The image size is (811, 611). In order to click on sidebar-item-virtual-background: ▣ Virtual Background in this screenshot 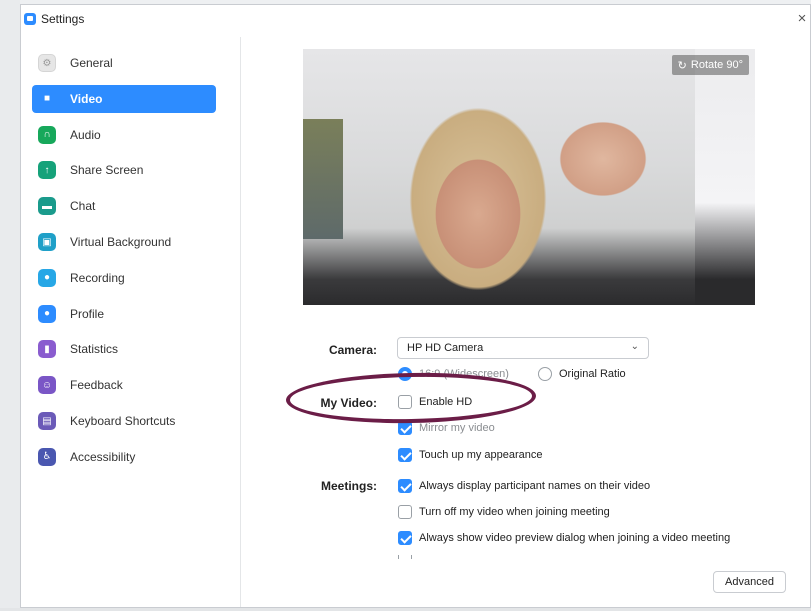, I will do `click(124, 242)`.